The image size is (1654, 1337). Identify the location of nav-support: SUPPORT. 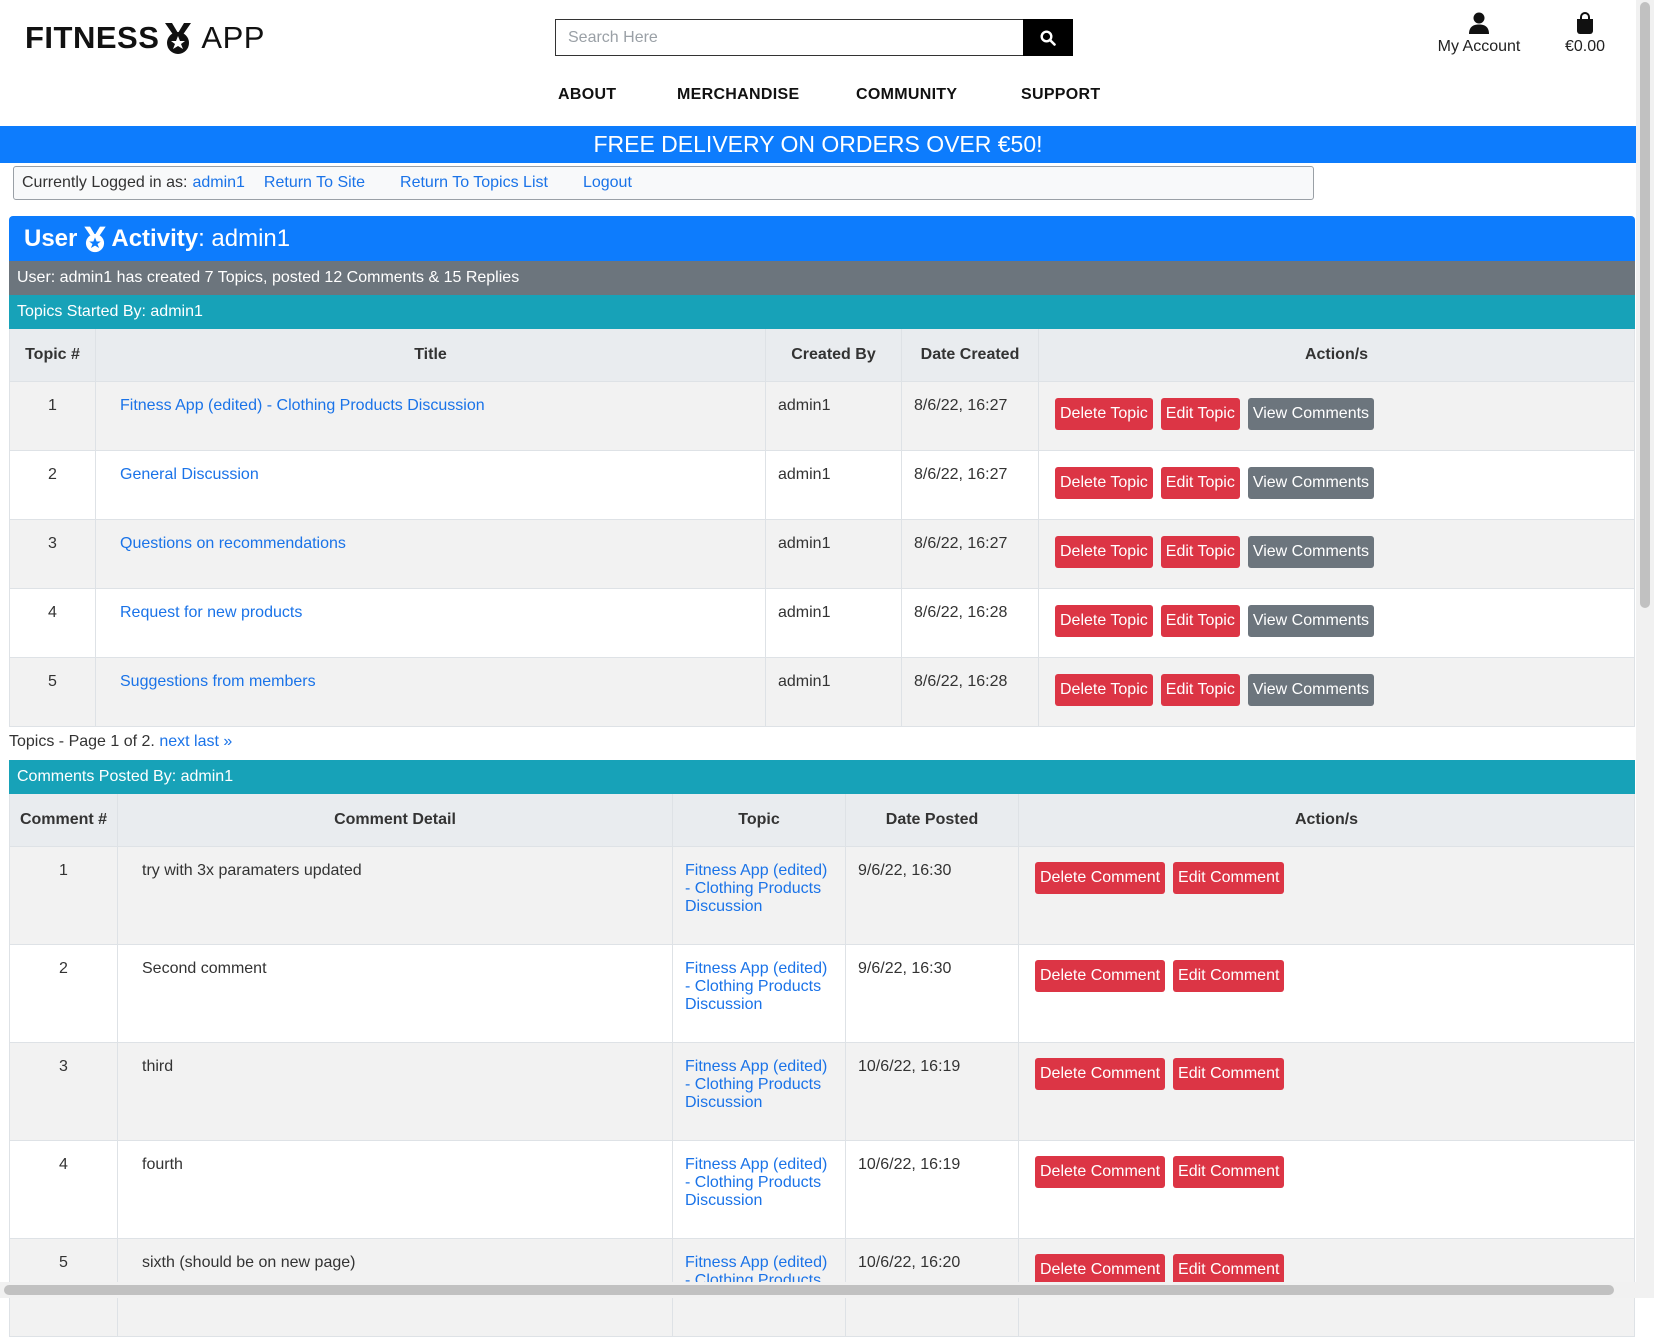
(1060, 95).